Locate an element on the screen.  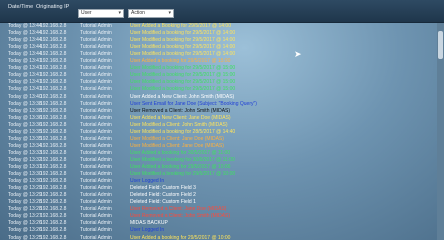
log-user: Tutorial Admin is located at coordinates (96, 237).